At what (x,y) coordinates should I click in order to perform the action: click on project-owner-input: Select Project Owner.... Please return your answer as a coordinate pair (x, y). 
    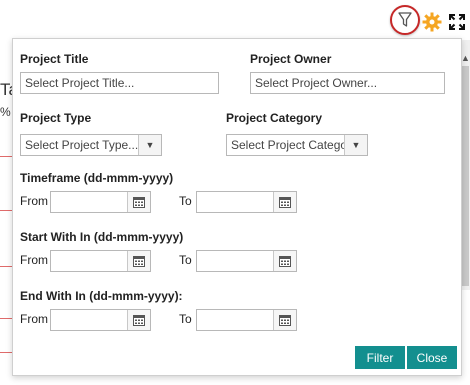
    Looking at the image, I should click on (347, 83).